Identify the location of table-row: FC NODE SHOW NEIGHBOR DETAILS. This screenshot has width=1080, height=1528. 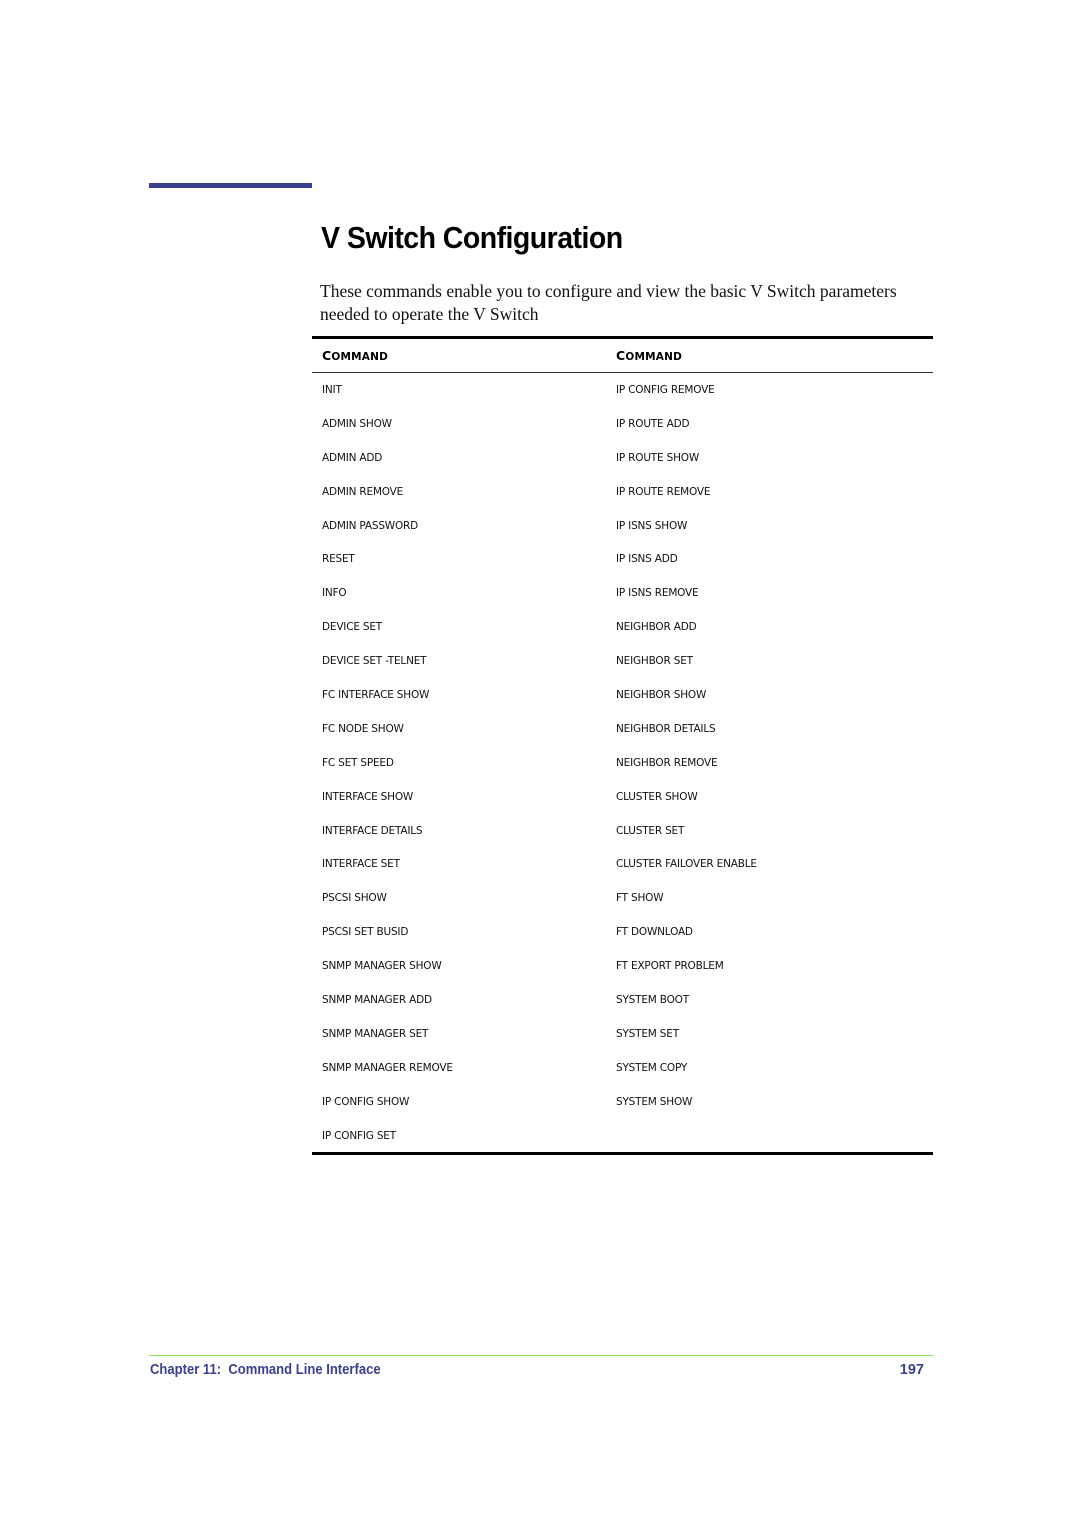
(622, 729).